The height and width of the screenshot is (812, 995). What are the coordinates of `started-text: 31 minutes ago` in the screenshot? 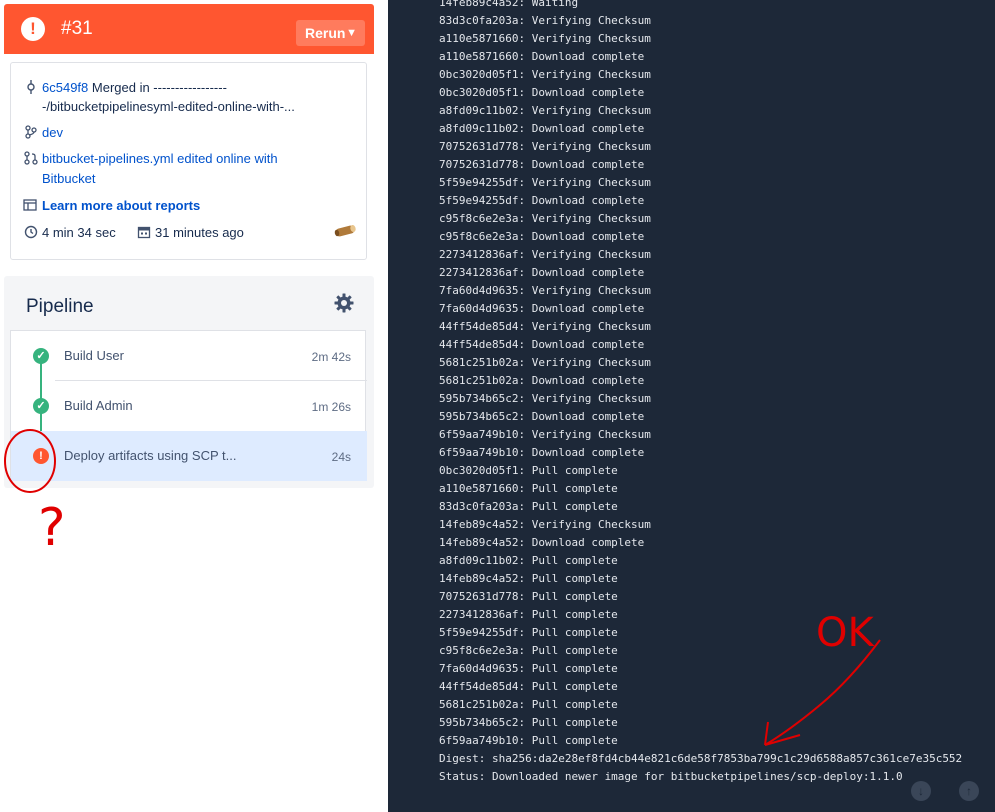 It's located at (199, 232).